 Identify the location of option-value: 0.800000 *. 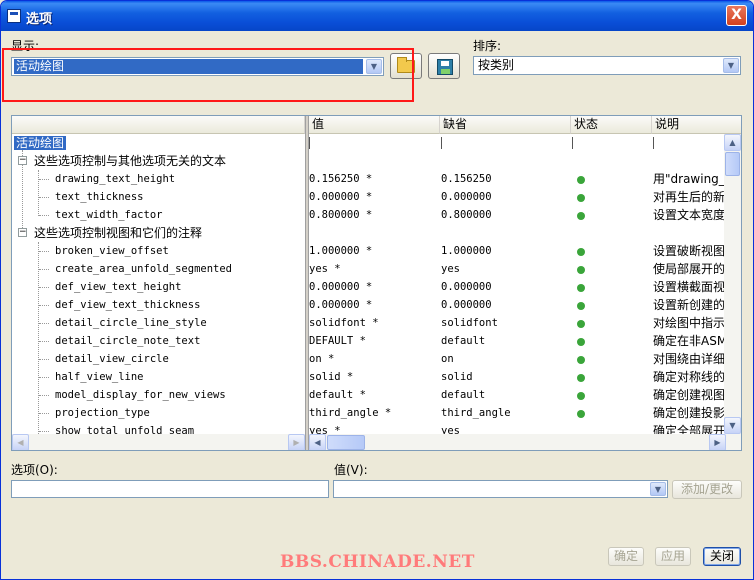
(340, 215).